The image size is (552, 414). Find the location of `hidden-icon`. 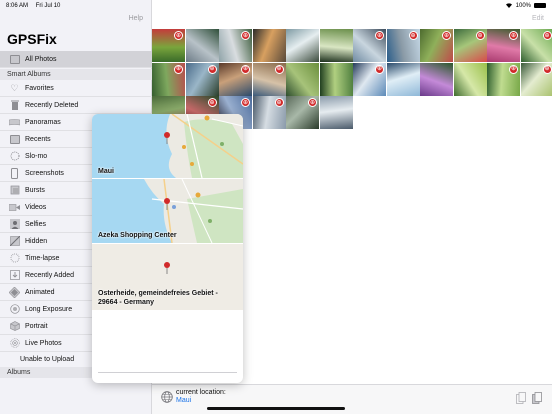

hidden-icon is located at coordinates (14, 241).